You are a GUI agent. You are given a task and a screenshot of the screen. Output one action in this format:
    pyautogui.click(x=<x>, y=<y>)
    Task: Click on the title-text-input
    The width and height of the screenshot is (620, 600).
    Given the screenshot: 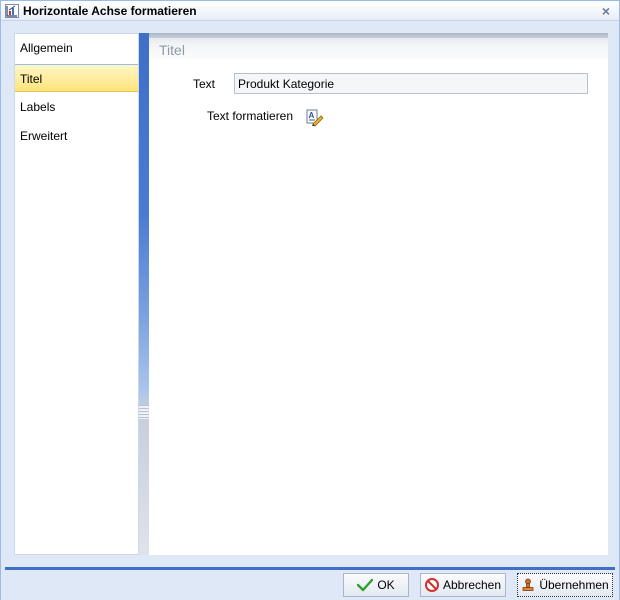 What is the action you would take?
    pyautogui.click(x=411, y=83)
    